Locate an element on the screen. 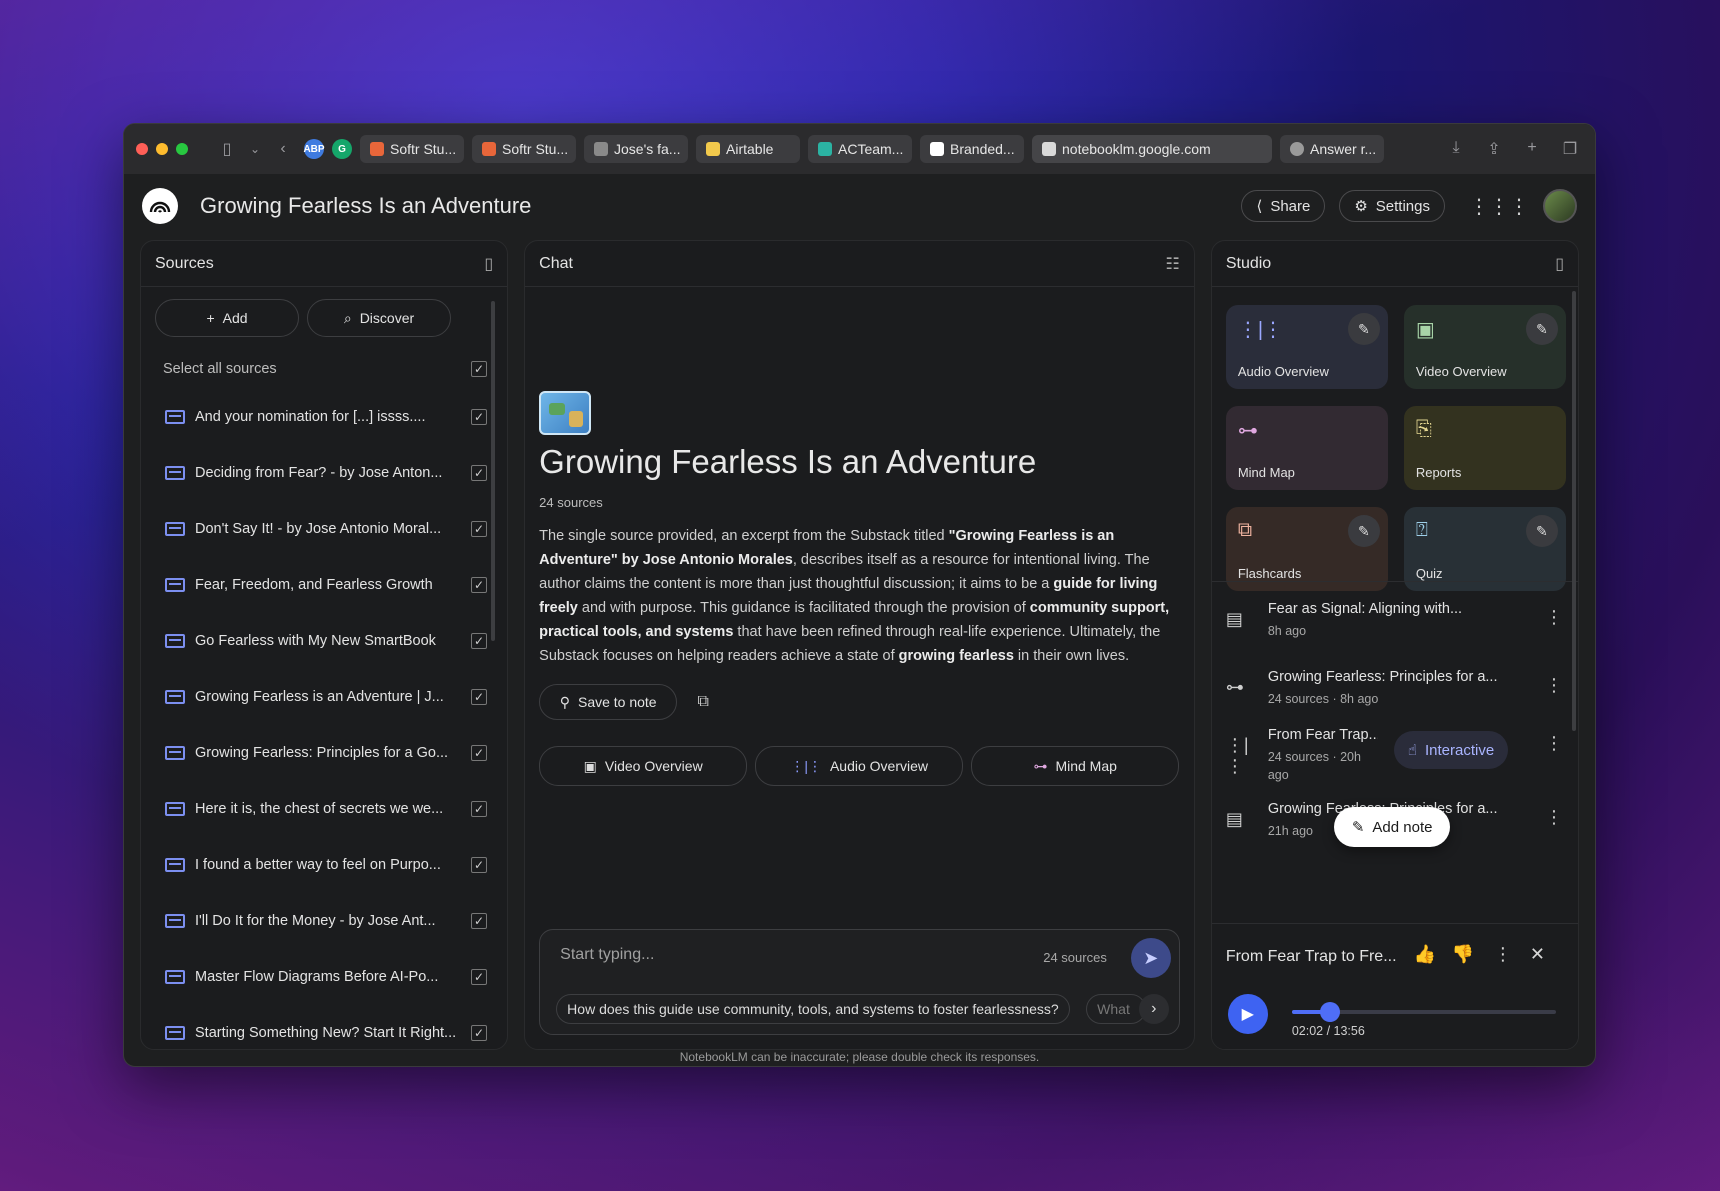  select-all-row: Select all sources ✓ is located at coordinates (321, 369).